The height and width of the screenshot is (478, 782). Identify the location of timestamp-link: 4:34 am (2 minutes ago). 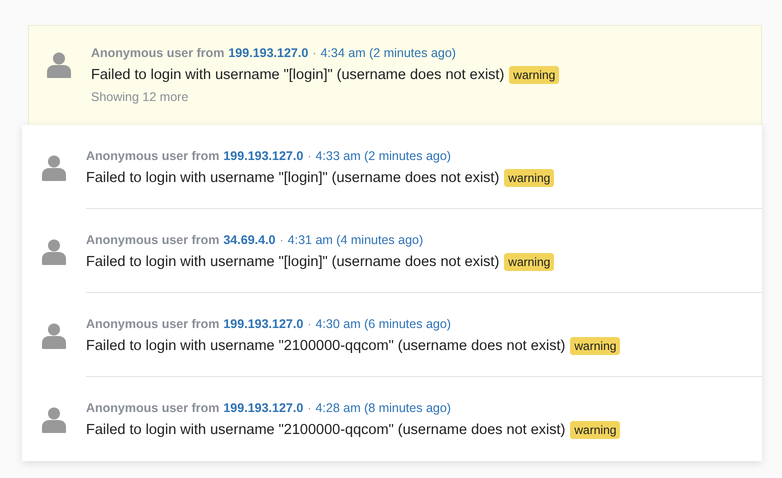
(388, 53).